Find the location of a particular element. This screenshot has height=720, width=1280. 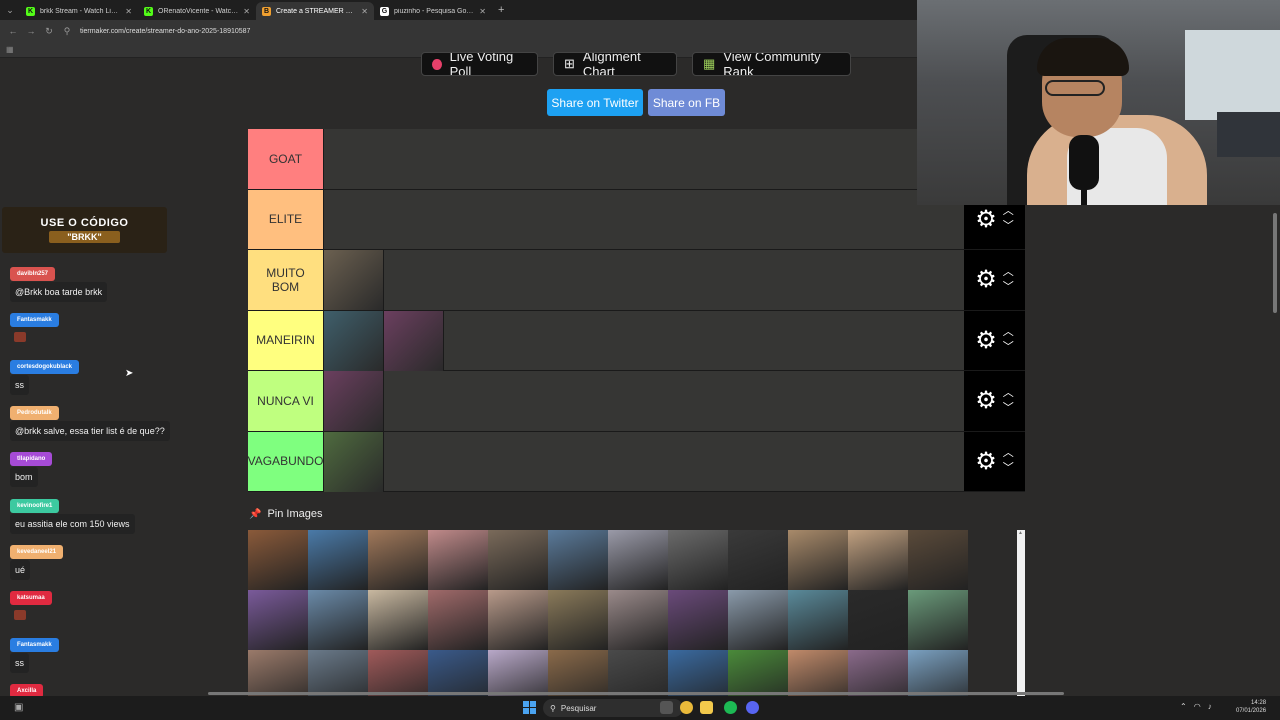

tier-label: GOAT is located at coordinates (285, 159).